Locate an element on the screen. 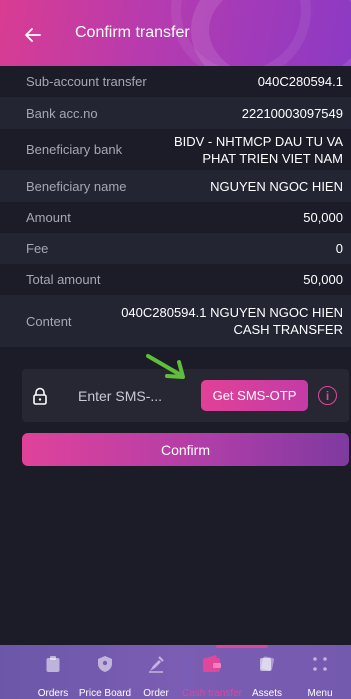  detail-row-total-amount: Total amount 50,000 is located at coordinates (175, 279).